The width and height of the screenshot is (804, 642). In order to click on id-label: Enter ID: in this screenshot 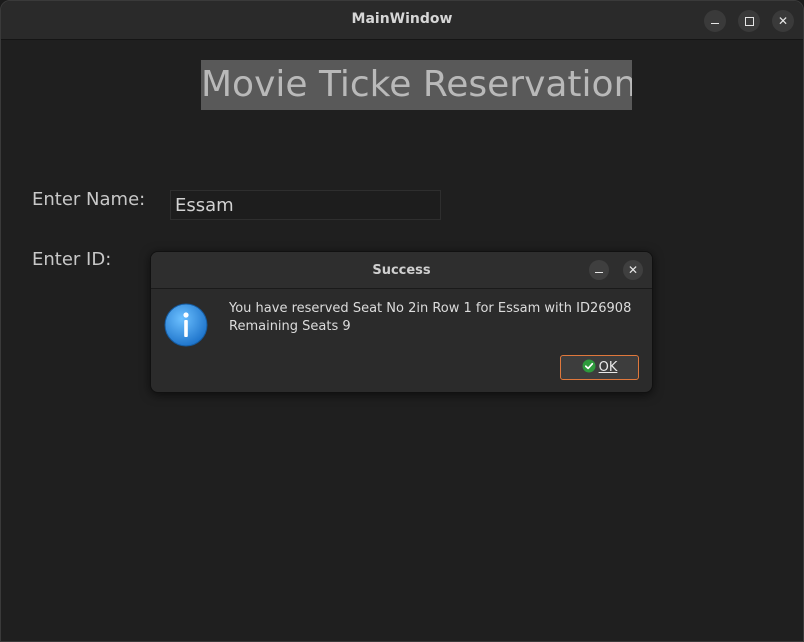, I will do `click(72, 259)`.